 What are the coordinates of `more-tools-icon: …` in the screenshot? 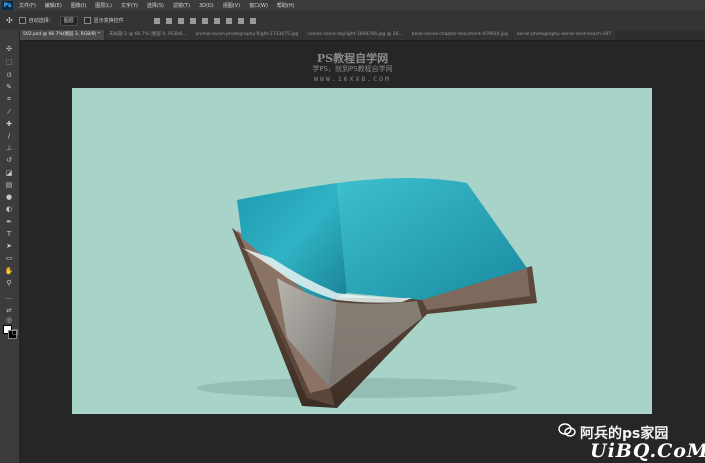 It's located at (9, 297).